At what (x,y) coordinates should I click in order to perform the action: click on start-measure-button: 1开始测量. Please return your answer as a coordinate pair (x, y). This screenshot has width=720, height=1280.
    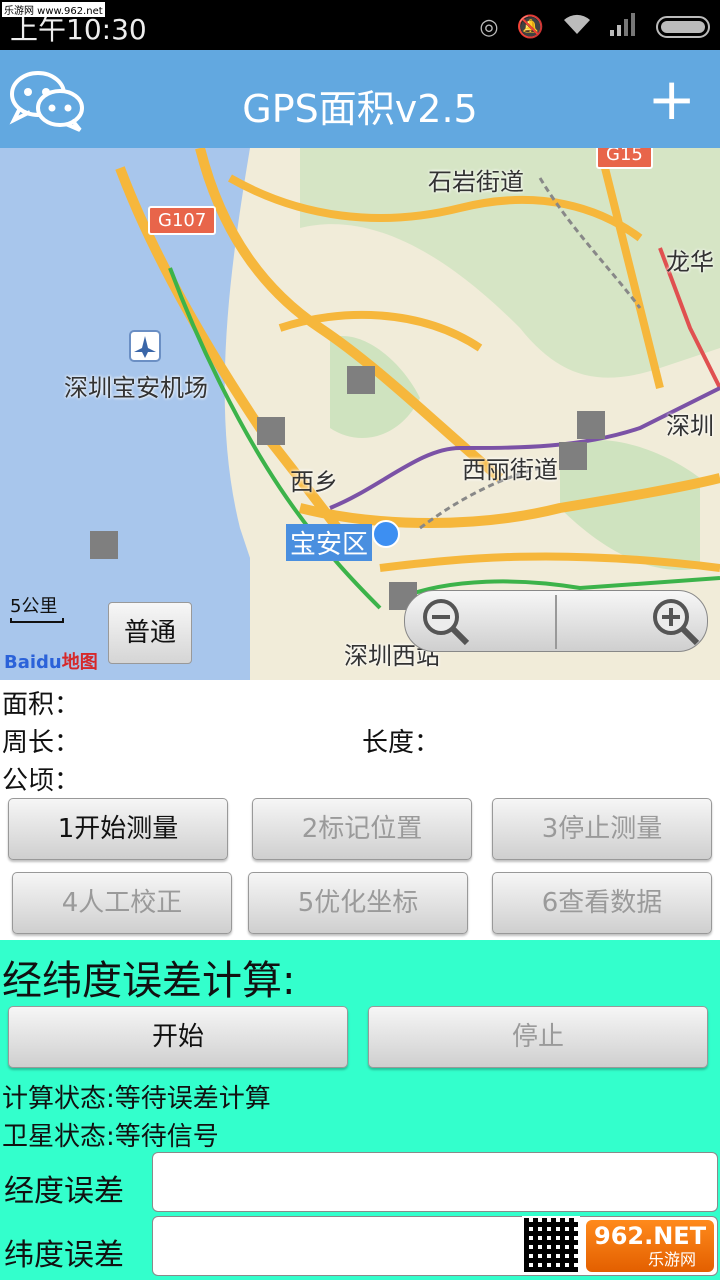
    Looking at the image, I should click on (118, 829).